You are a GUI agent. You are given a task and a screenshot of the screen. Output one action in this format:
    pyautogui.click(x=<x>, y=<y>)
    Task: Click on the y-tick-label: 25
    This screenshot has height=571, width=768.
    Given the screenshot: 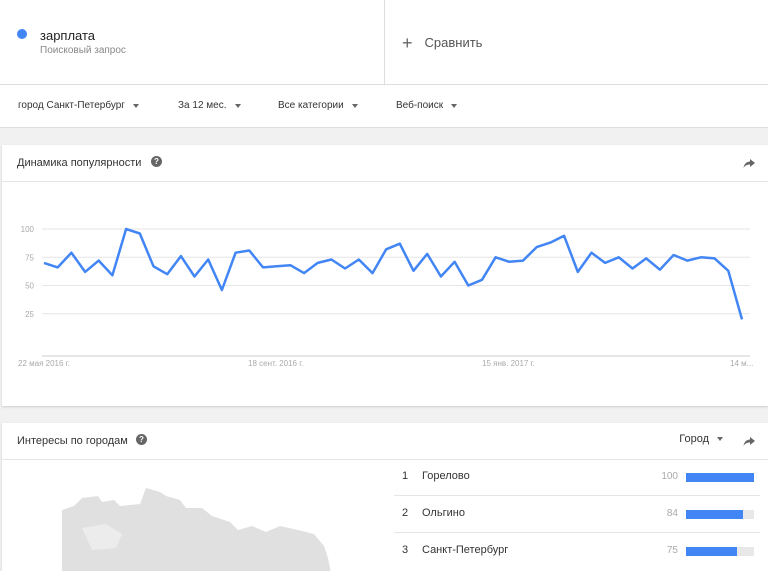 What is the action you would take?
    pyautogui.click(x=29, y=314)
    